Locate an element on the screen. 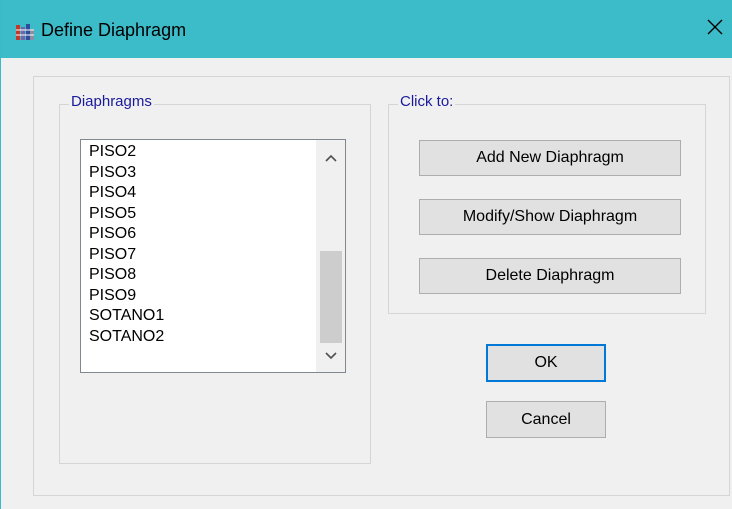  chevron-down-icon is located at coordinates (330, 356).